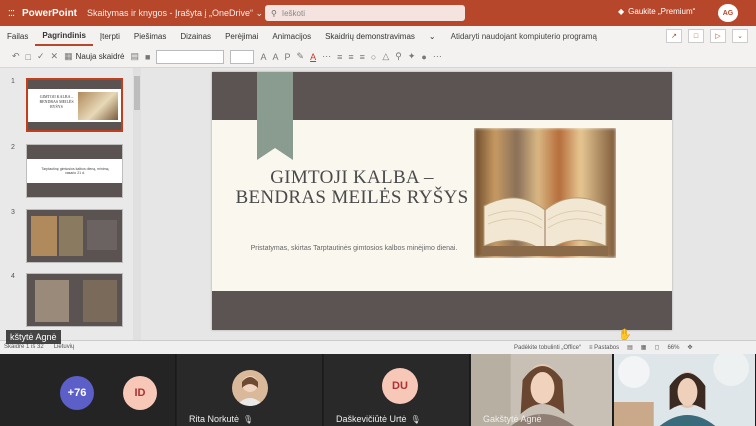 This screenshot has height=426, width=756. What do you see at coordinates (728, 13) in the screenshot?
I see `user-avatar: AG` at bounding box center [728, 13].